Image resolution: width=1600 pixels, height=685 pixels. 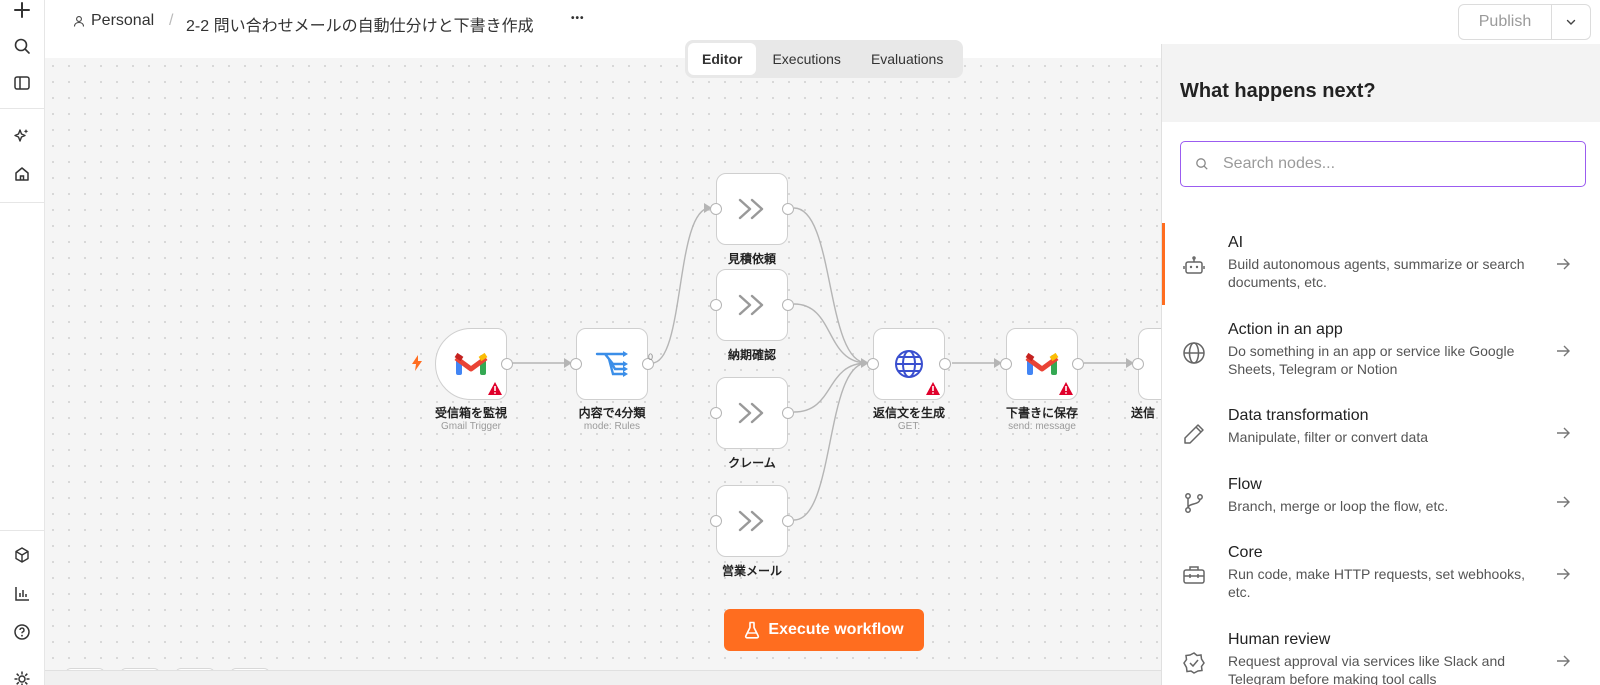 I want to click on node-http-request, so click(x=909, y=364).